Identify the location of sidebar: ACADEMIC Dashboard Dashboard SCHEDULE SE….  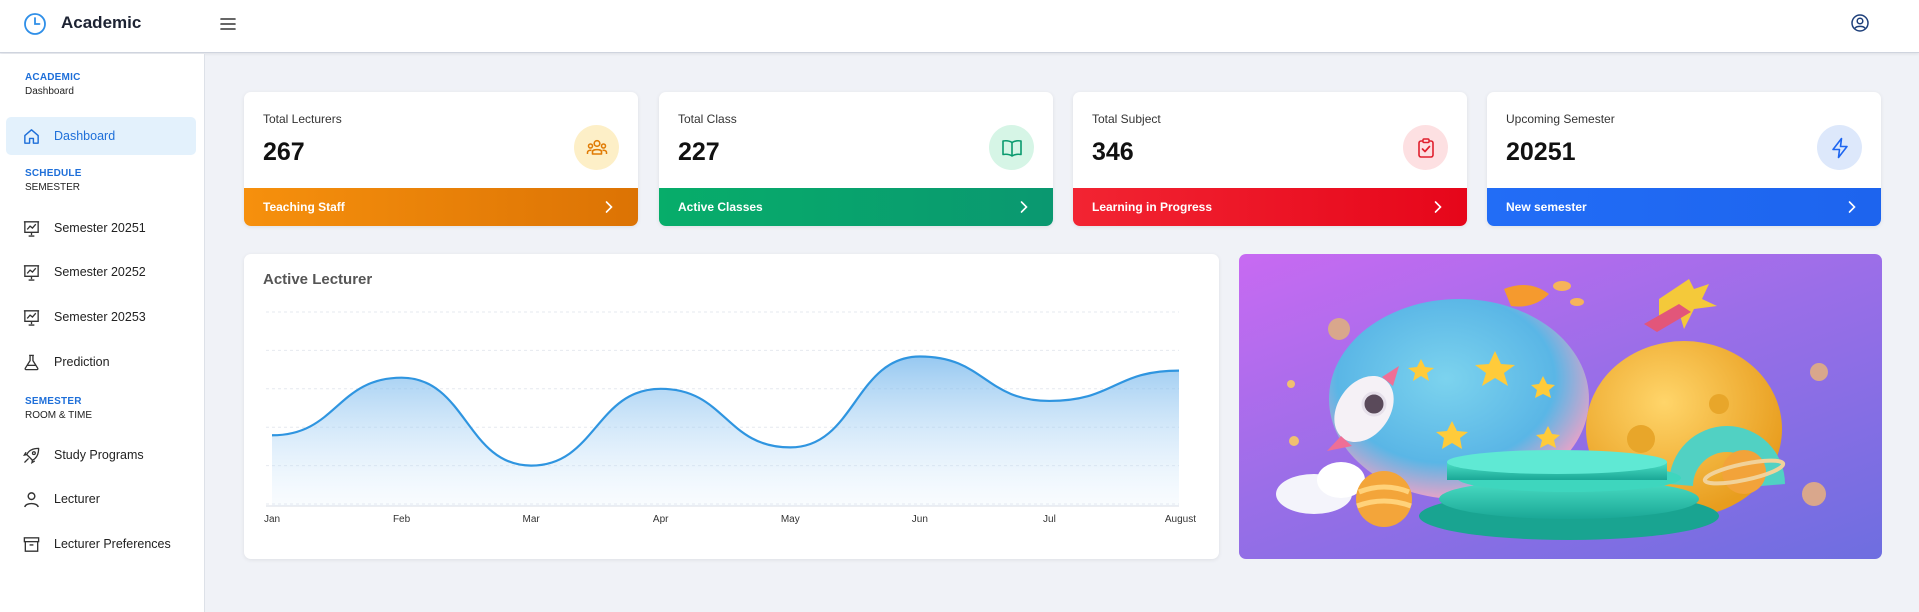
(102, 333).